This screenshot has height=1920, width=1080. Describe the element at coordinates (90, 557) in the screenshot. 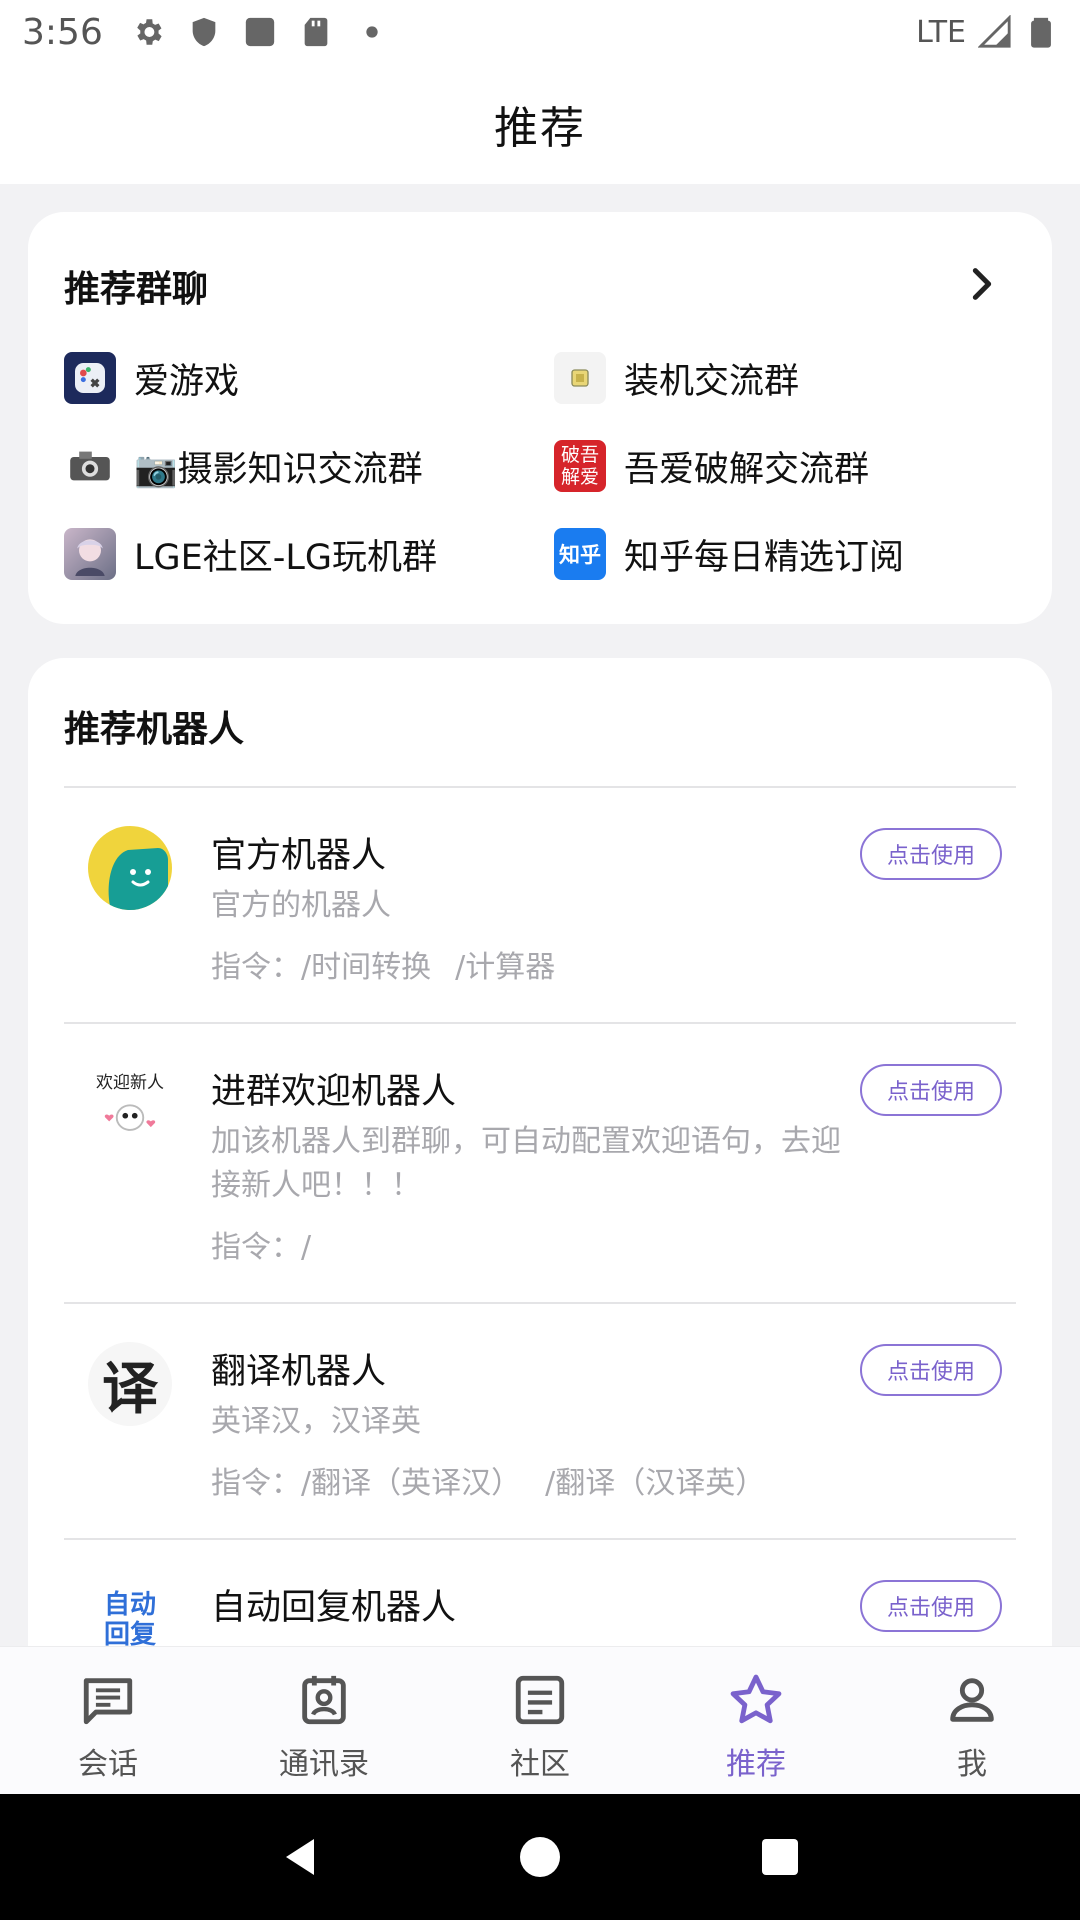

I see `anime-character-icon` at that location.